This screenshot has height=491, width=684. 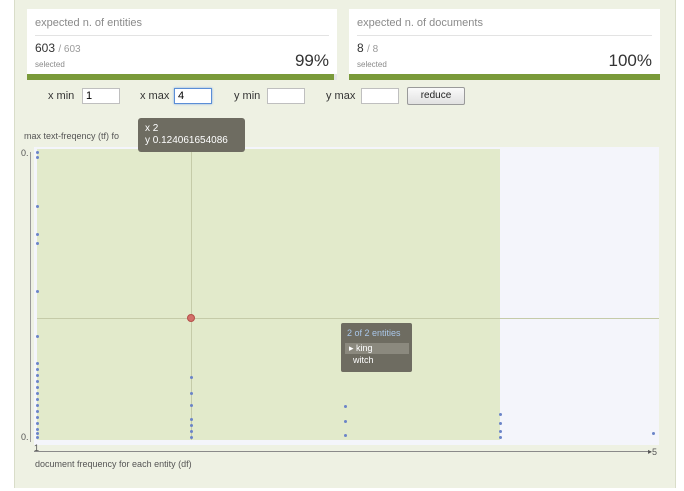 I want to click on hovered-point, so click(x=191, y=318).